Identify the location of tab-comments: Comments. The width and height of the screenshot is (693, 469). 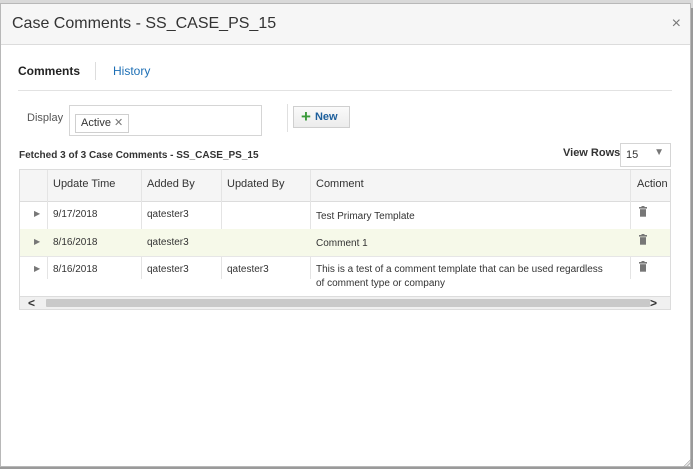
(49, 71).